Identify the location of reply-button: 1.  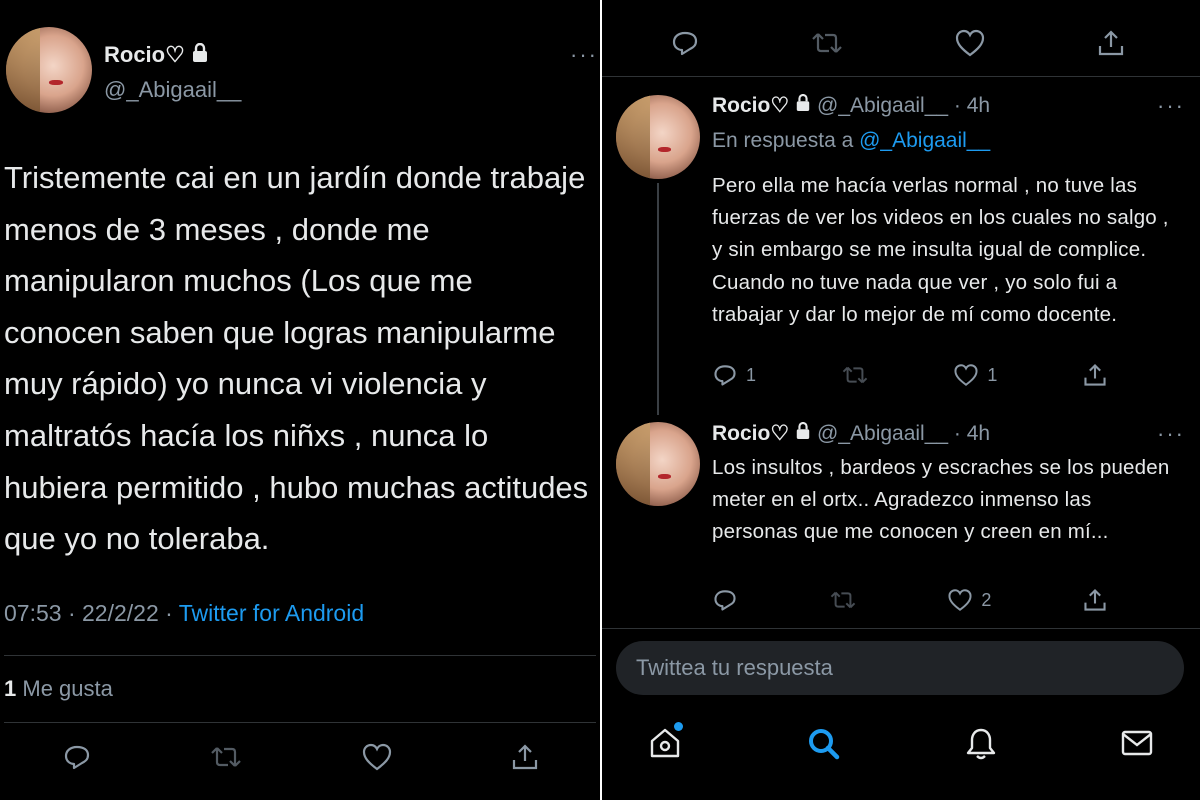
(734, 375).